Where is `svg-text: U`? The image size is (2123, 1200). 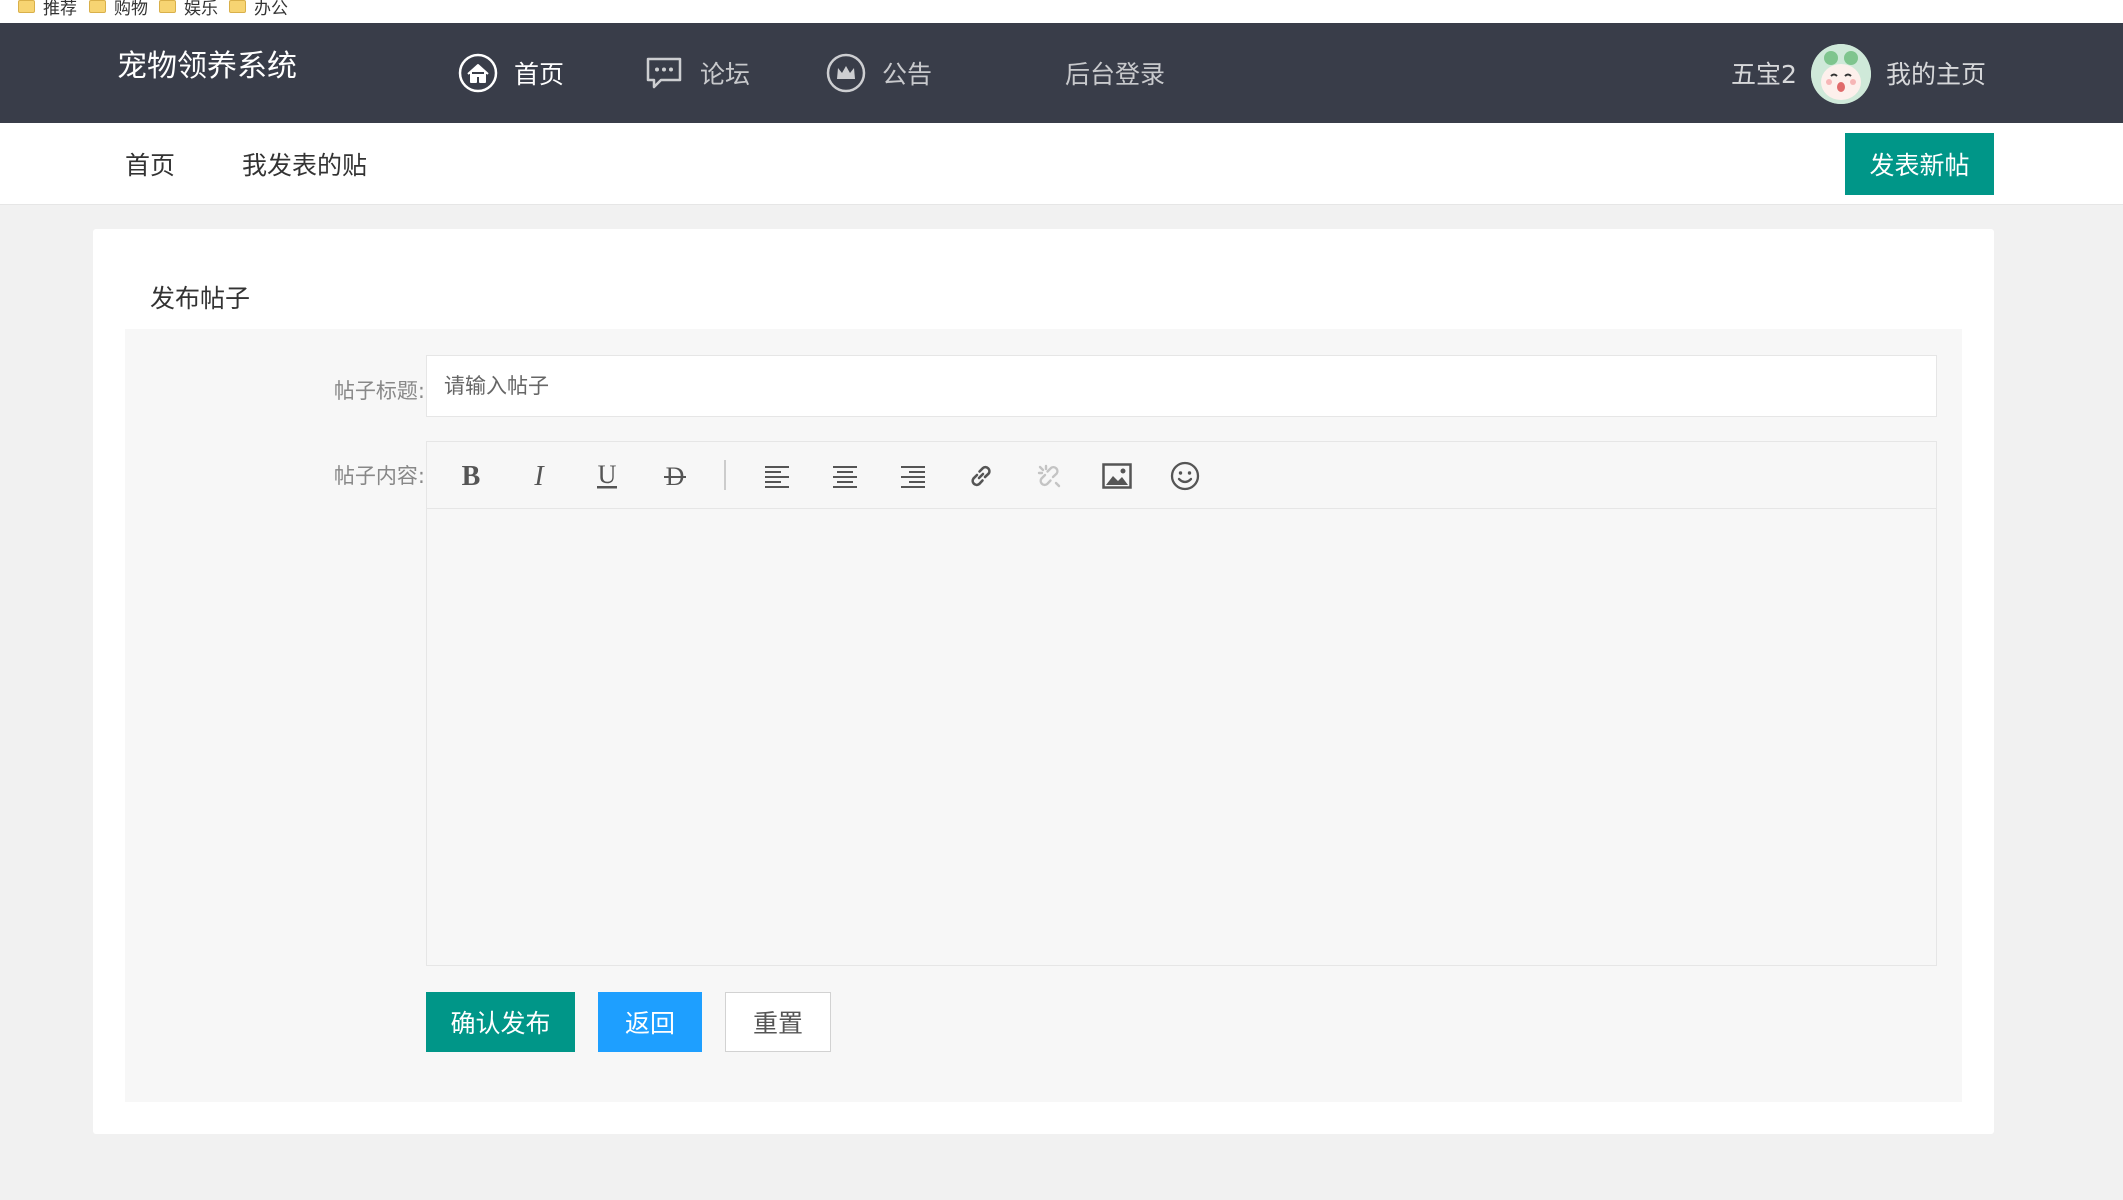 svg-text: U is located at coordinates (607, 475).